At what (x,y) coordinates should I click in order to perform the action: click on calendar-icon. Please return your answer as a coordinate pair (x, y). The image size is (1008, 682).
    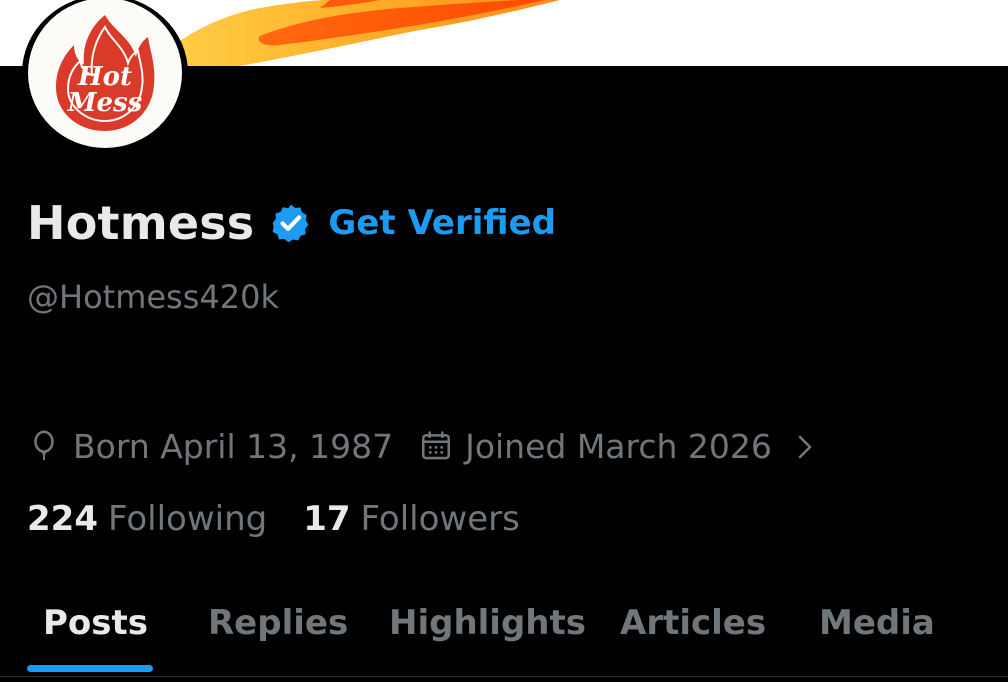
    Looking at the image, I should click on (436, 446).